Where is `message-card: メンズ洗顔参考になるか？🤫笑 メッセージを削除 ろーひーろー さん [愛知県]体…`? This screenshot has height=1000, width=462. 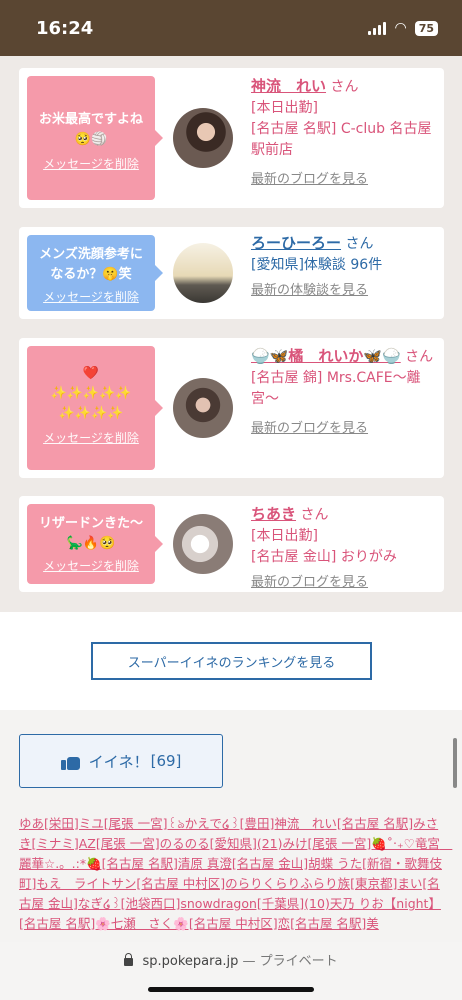 message-card: メンズ洗顔参考になるか？🤫笑 メッセージを削除 ろーひーろー さん [愛知県]体… is located at coordinates (231, 273).